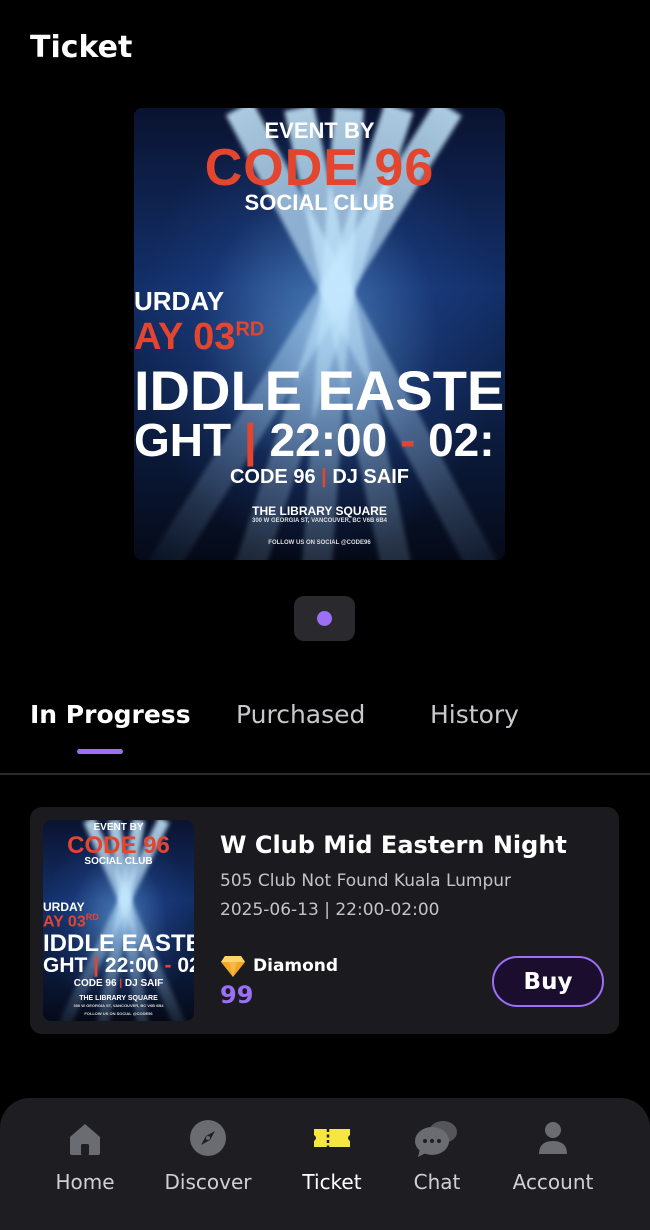  Describe the element at coordinates (553, 1156) in the screenshot. I see `nav-account: Account` at that location.